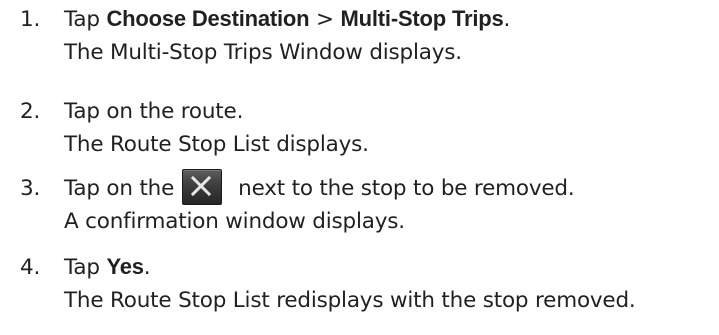 Image resolution: width=719 pixels, height=335 pixels. I want to click on step-result: The Route Stop List displays., so click(216, 144).